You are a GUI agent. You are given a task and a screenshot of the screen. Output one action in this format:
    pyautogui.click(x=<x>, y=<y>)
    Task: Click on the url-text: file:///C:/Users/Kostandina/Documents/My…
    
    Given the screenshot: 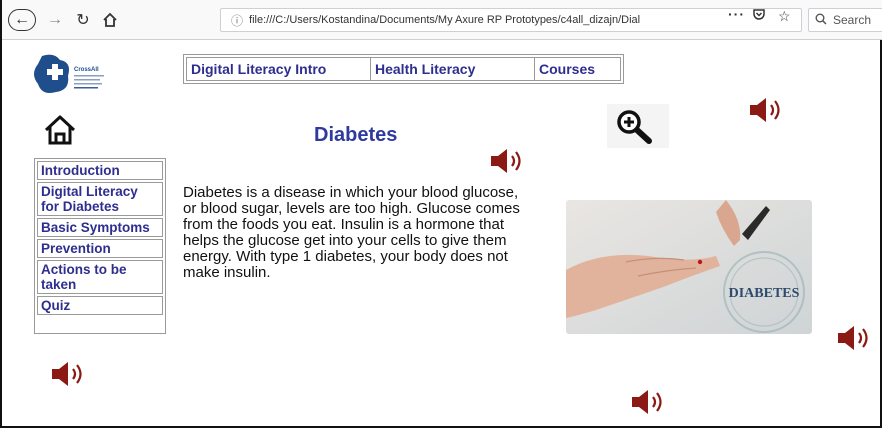 What is the action you would take?
    pyautogui.click(x=445, y=20)
    